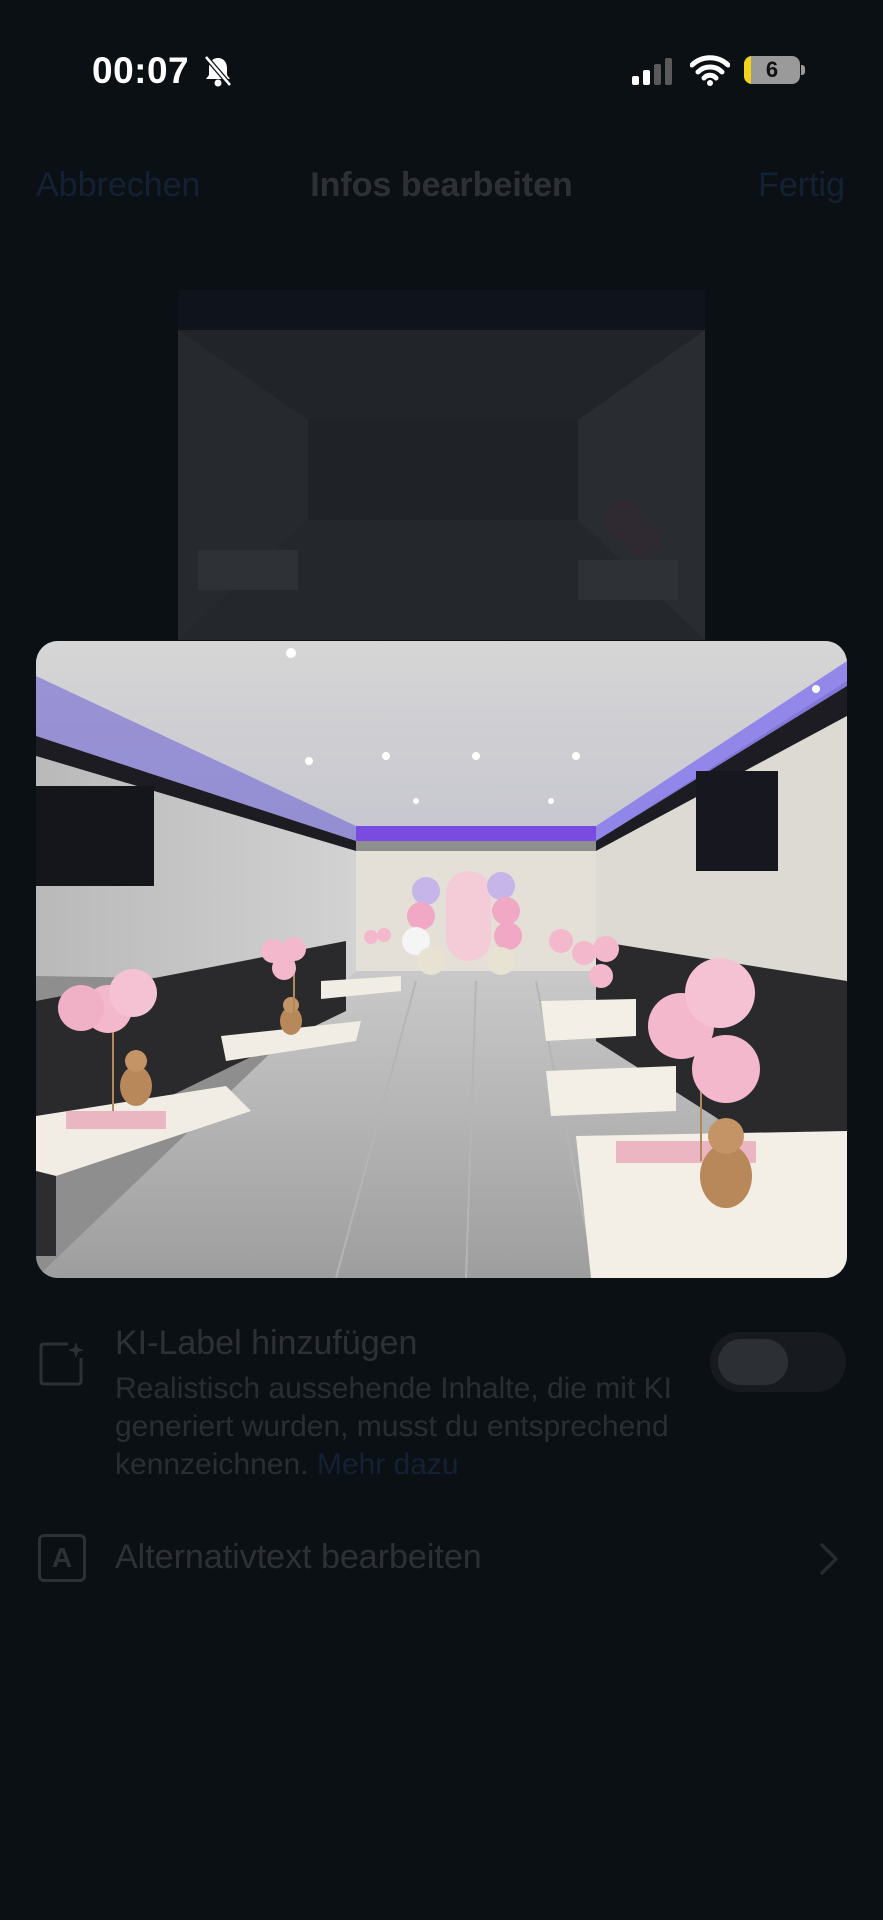 This screenshot has height=1920, width=883. I want to click on photo-thumbnail, so click(441, 465).